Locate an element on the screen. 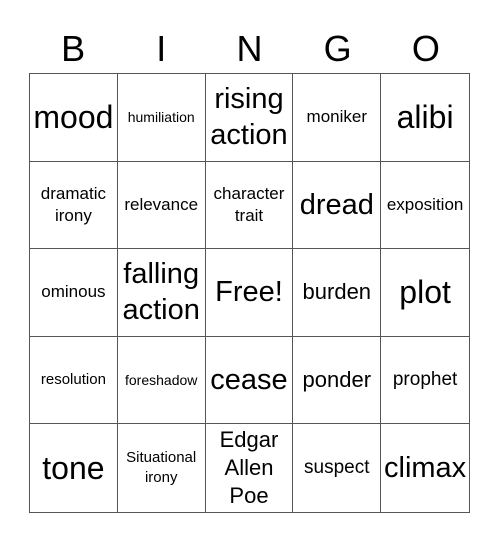 The height and width of the screenshot is (544, 500). bingo-cell-text: climax is located at coordinates (425, 468).